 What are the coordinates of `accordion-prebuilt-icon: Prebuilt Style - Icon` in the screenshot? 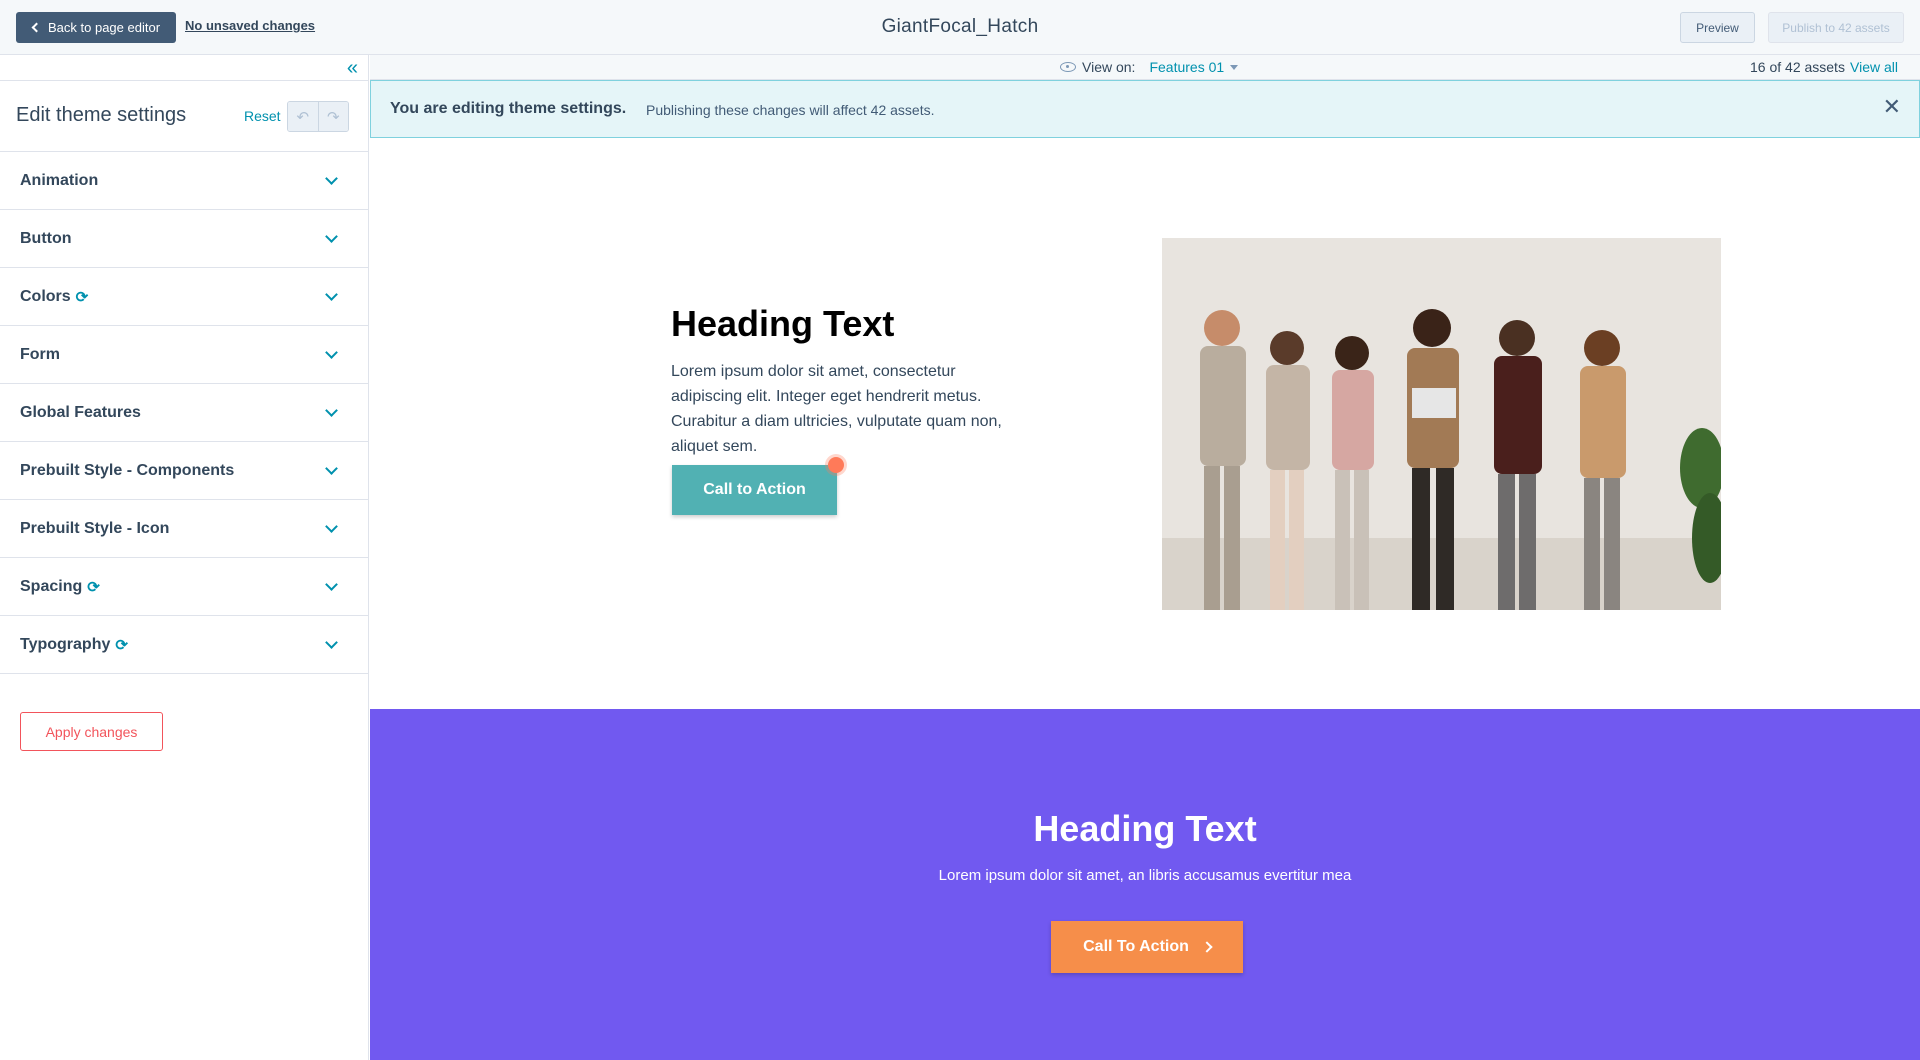 It's located at (184, 529).